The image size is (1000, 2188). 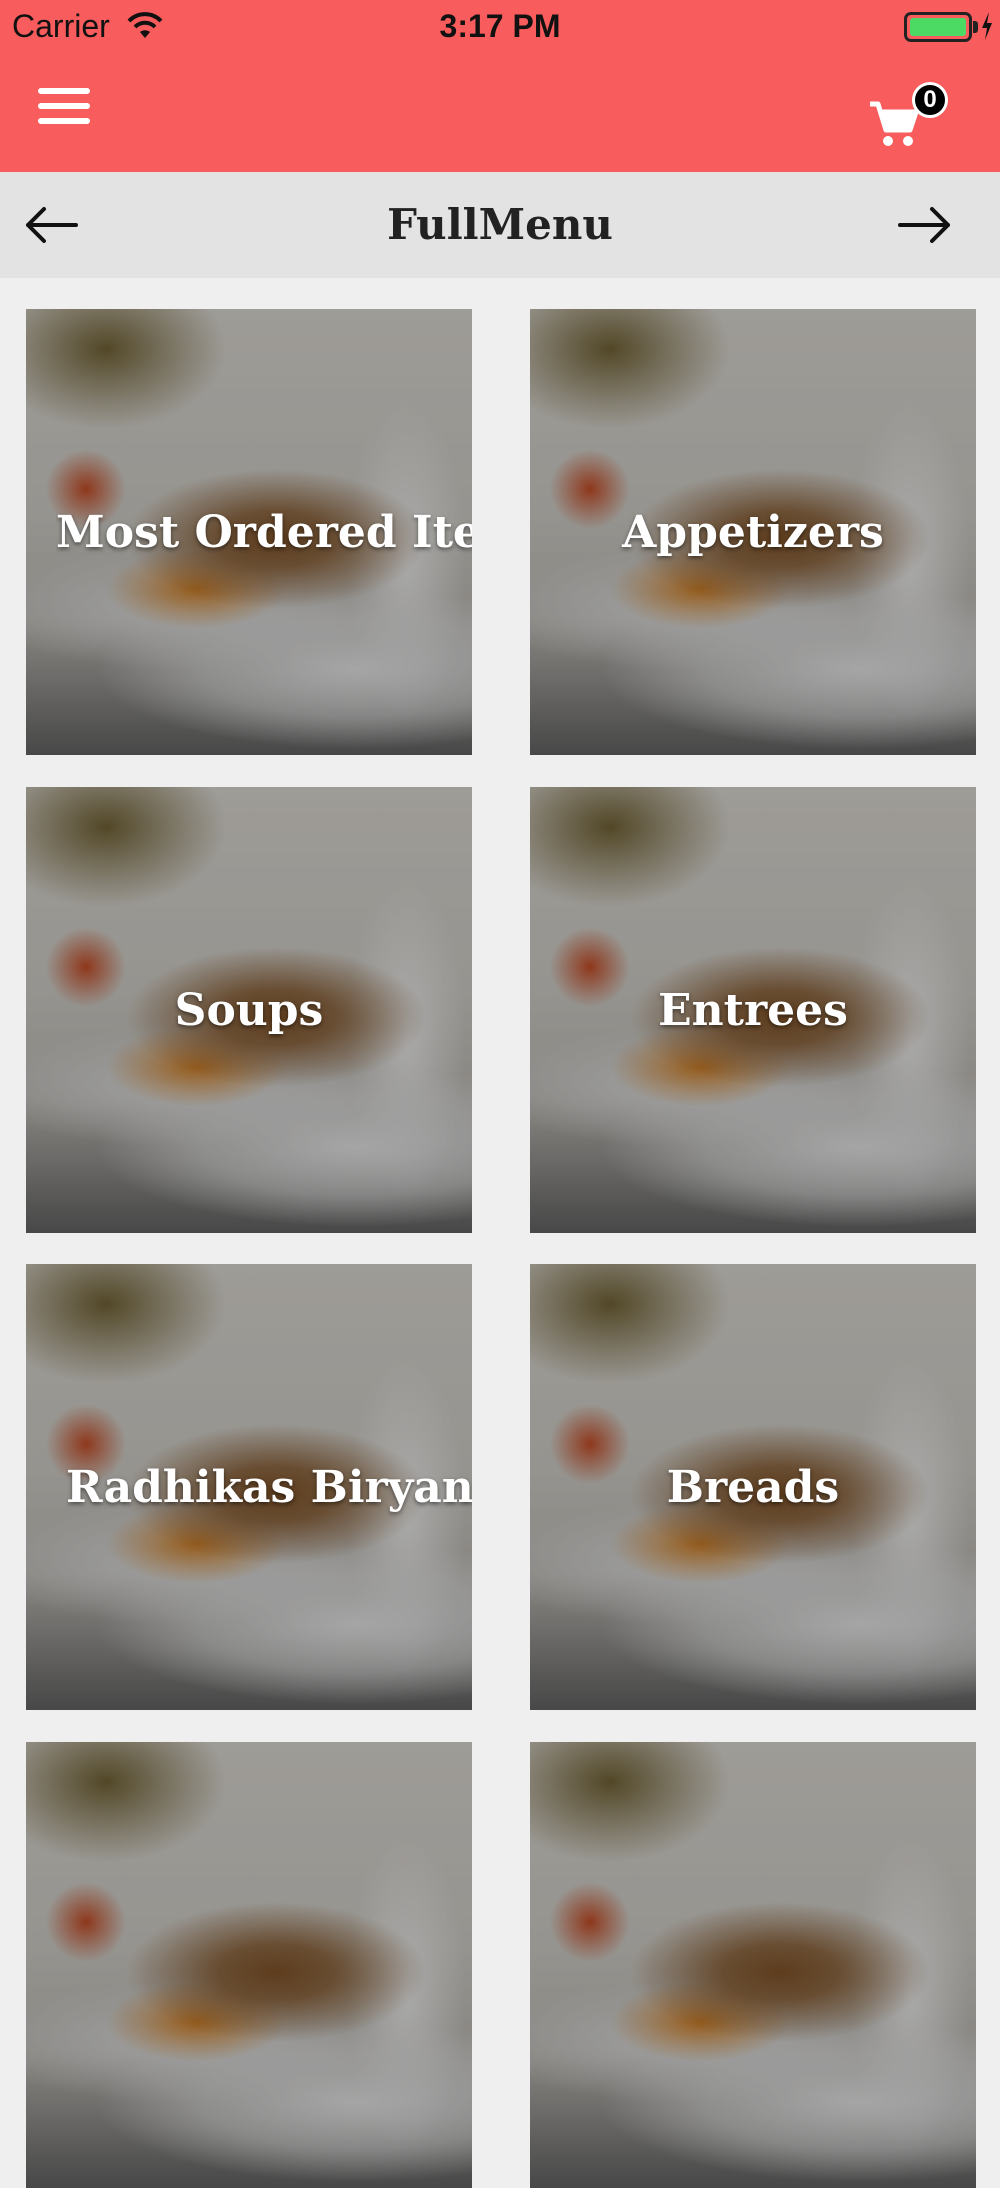 I want to click on category-tile-entrees: Entrees, so click(x=753, y=1010).